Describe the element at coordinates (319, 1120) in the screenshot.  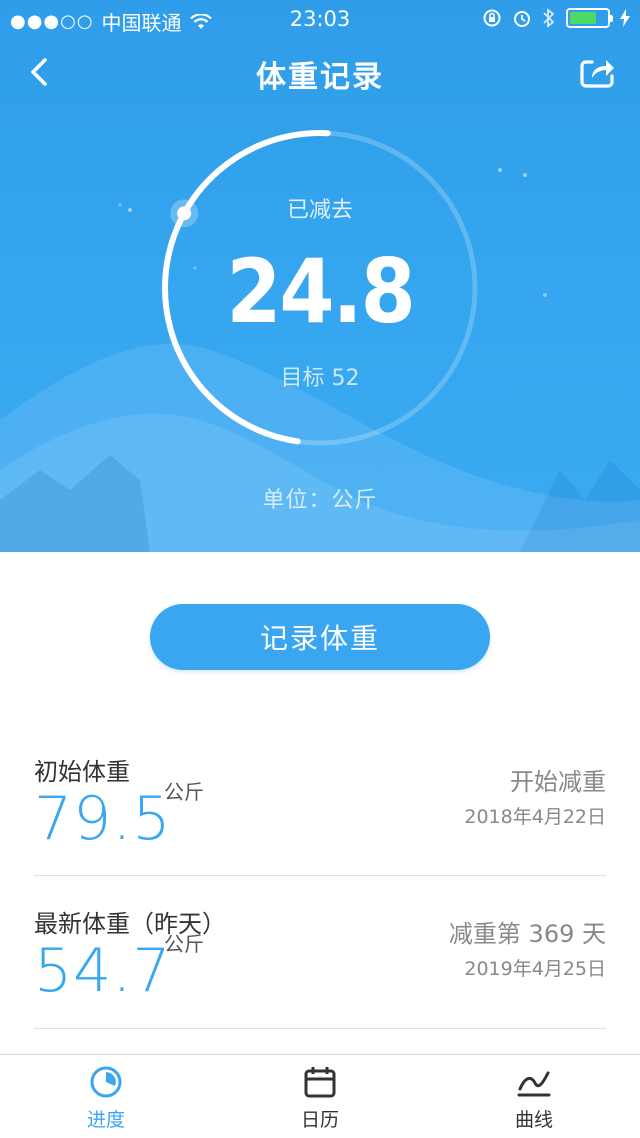
I see `tab-label: 日历` at that location.